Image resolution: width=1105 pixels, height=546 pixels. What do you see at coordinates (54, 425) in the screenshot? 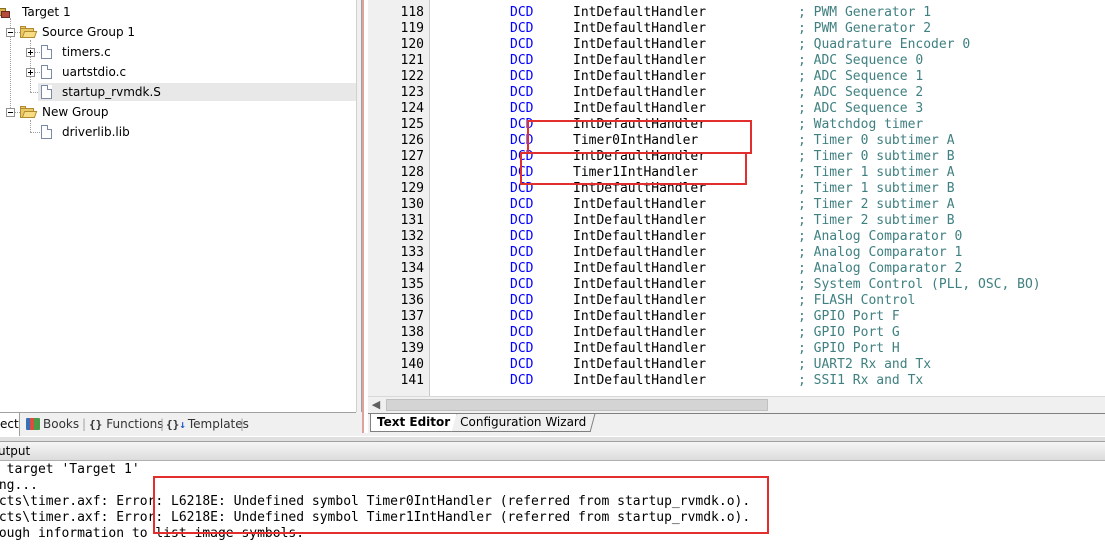
I see `tab-books: Books` at bounding box center [54, 425].